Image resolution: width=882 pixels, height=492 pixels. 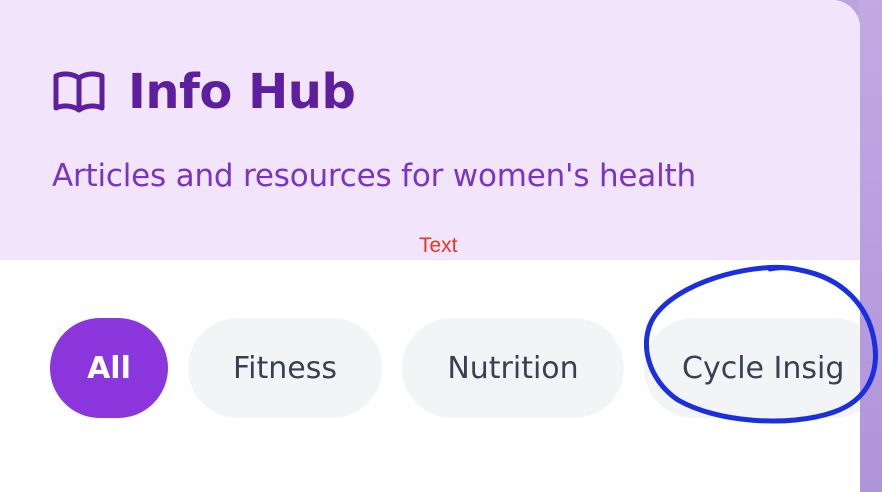 What do you see at coordinates (438, 245) in the screenshot?
I see `annotation-text-label: Text` at bounding box center [438, 245].